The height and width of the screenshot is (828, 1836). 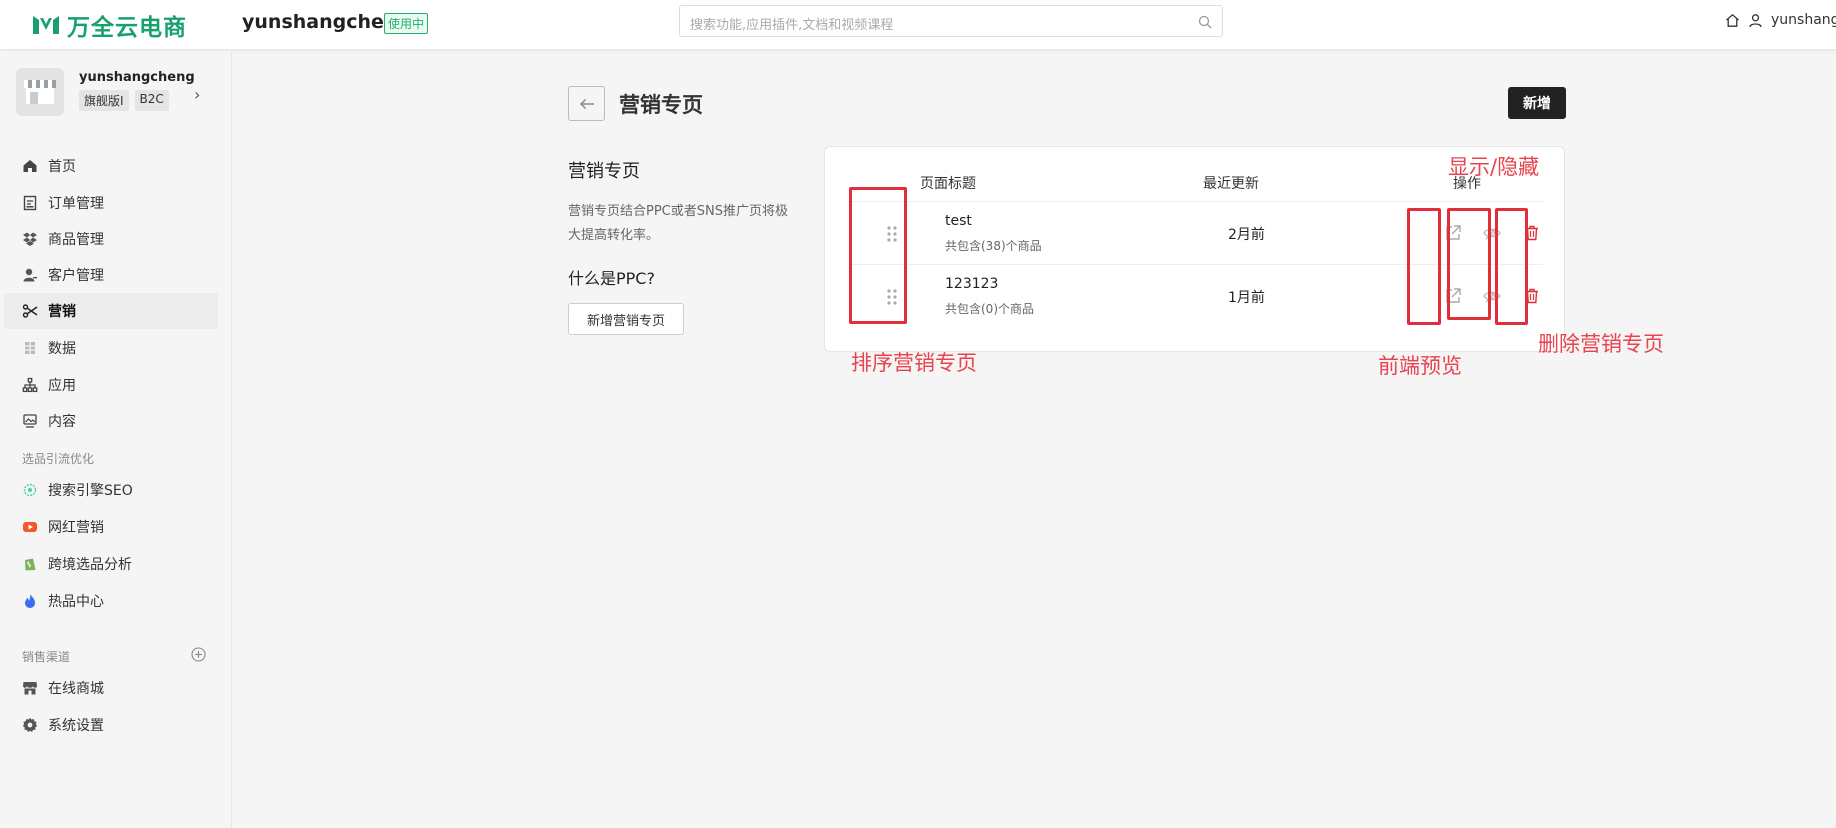 What do you see at coordinates (104, 100) in the screenshot?
I see `shop-plan-tag: 旗舰版I` at bounding box center [104, 100].